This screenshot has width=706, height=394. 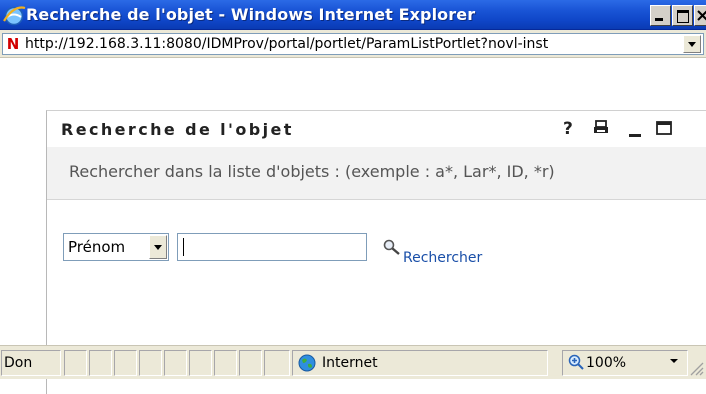 What do you see at coordinates (696, 368) in the screenshot?
I see `resize-grip-icon` at bounding box center [696, 368].